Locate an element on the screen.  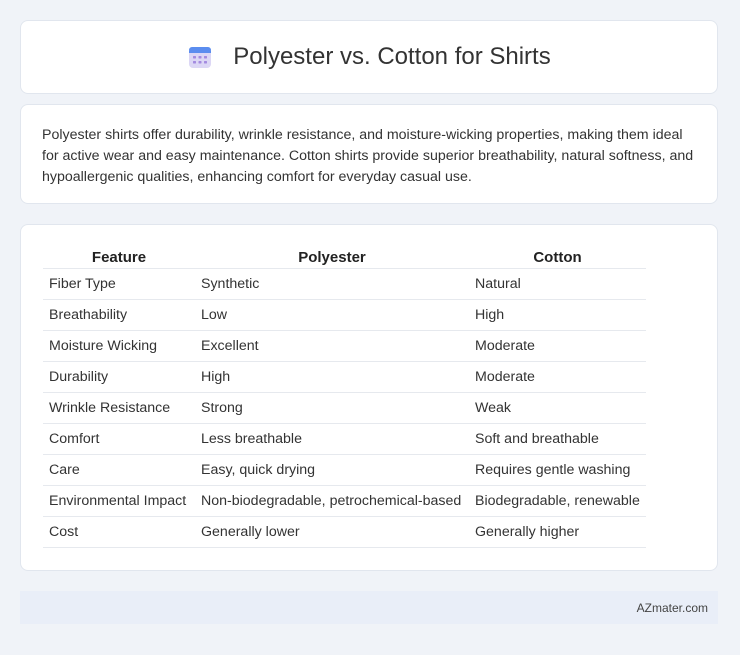
header-card: Polyester vs. Cotton for Shirts is located at coordinates (369, 57).